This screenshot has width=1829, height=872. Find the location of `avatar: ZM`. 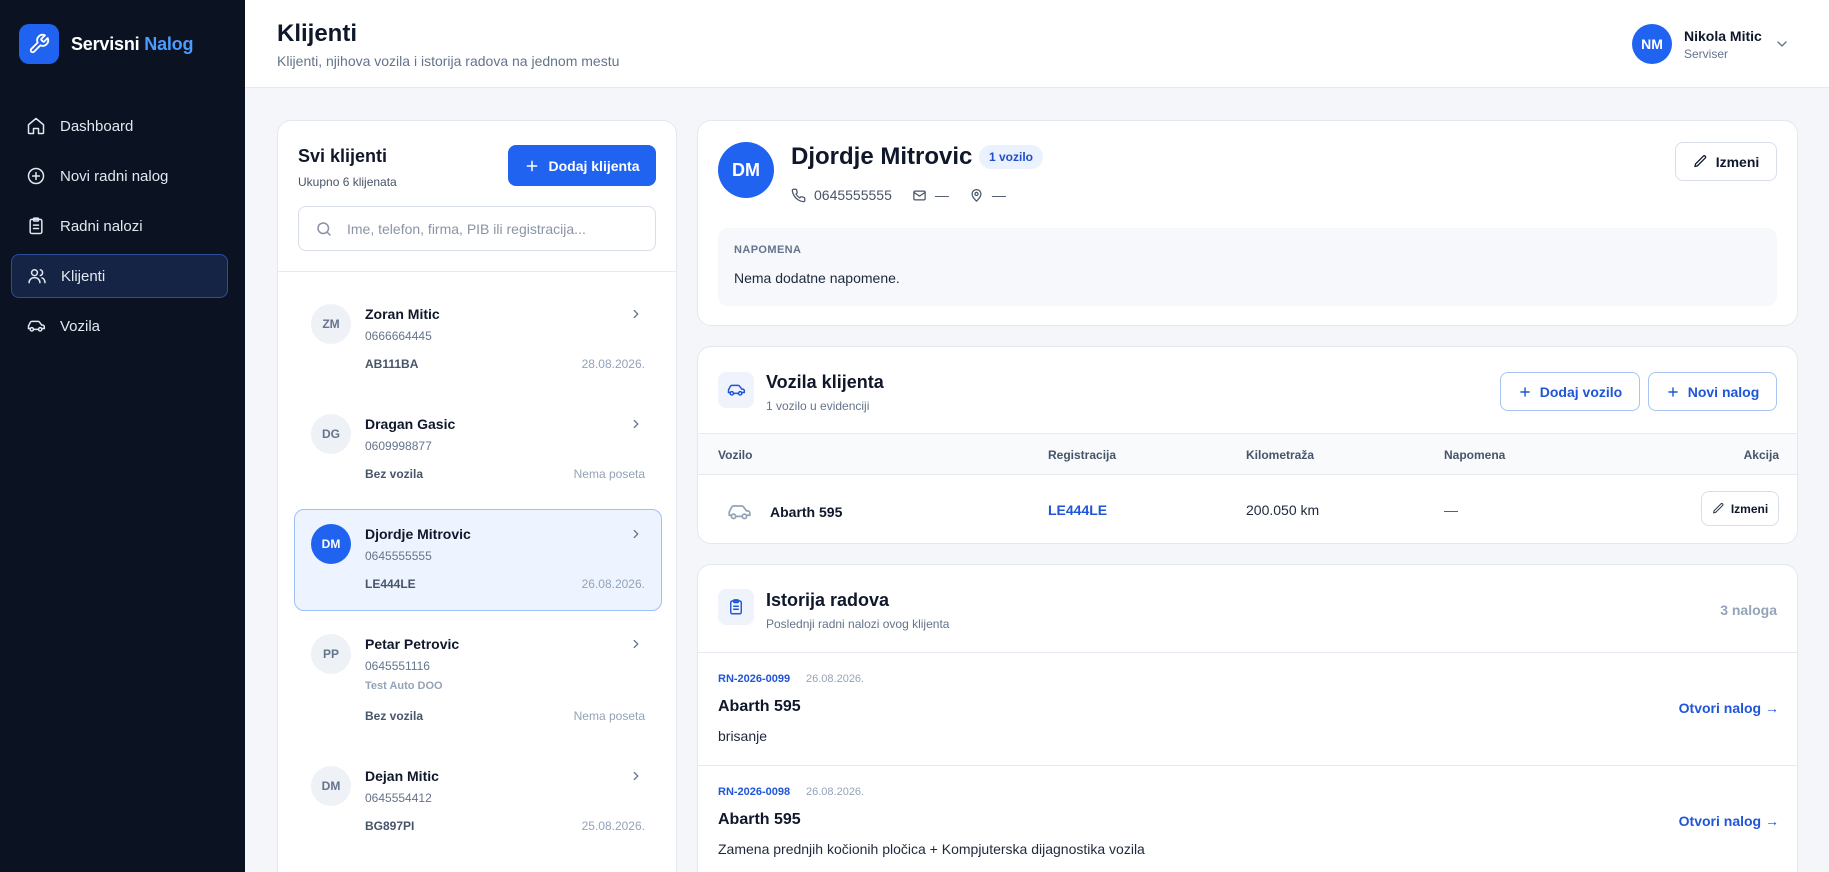

avatar: ZM is located at coordinates (331, 324).